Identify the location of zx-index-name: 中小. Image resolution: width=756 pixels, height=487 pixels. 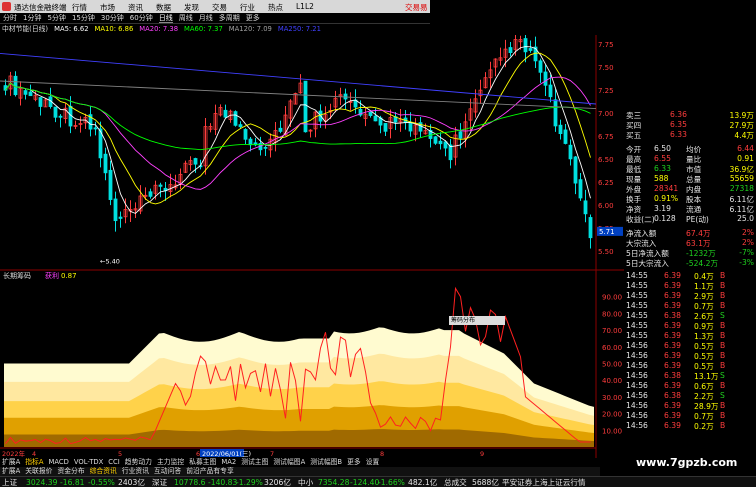
(305, 482).